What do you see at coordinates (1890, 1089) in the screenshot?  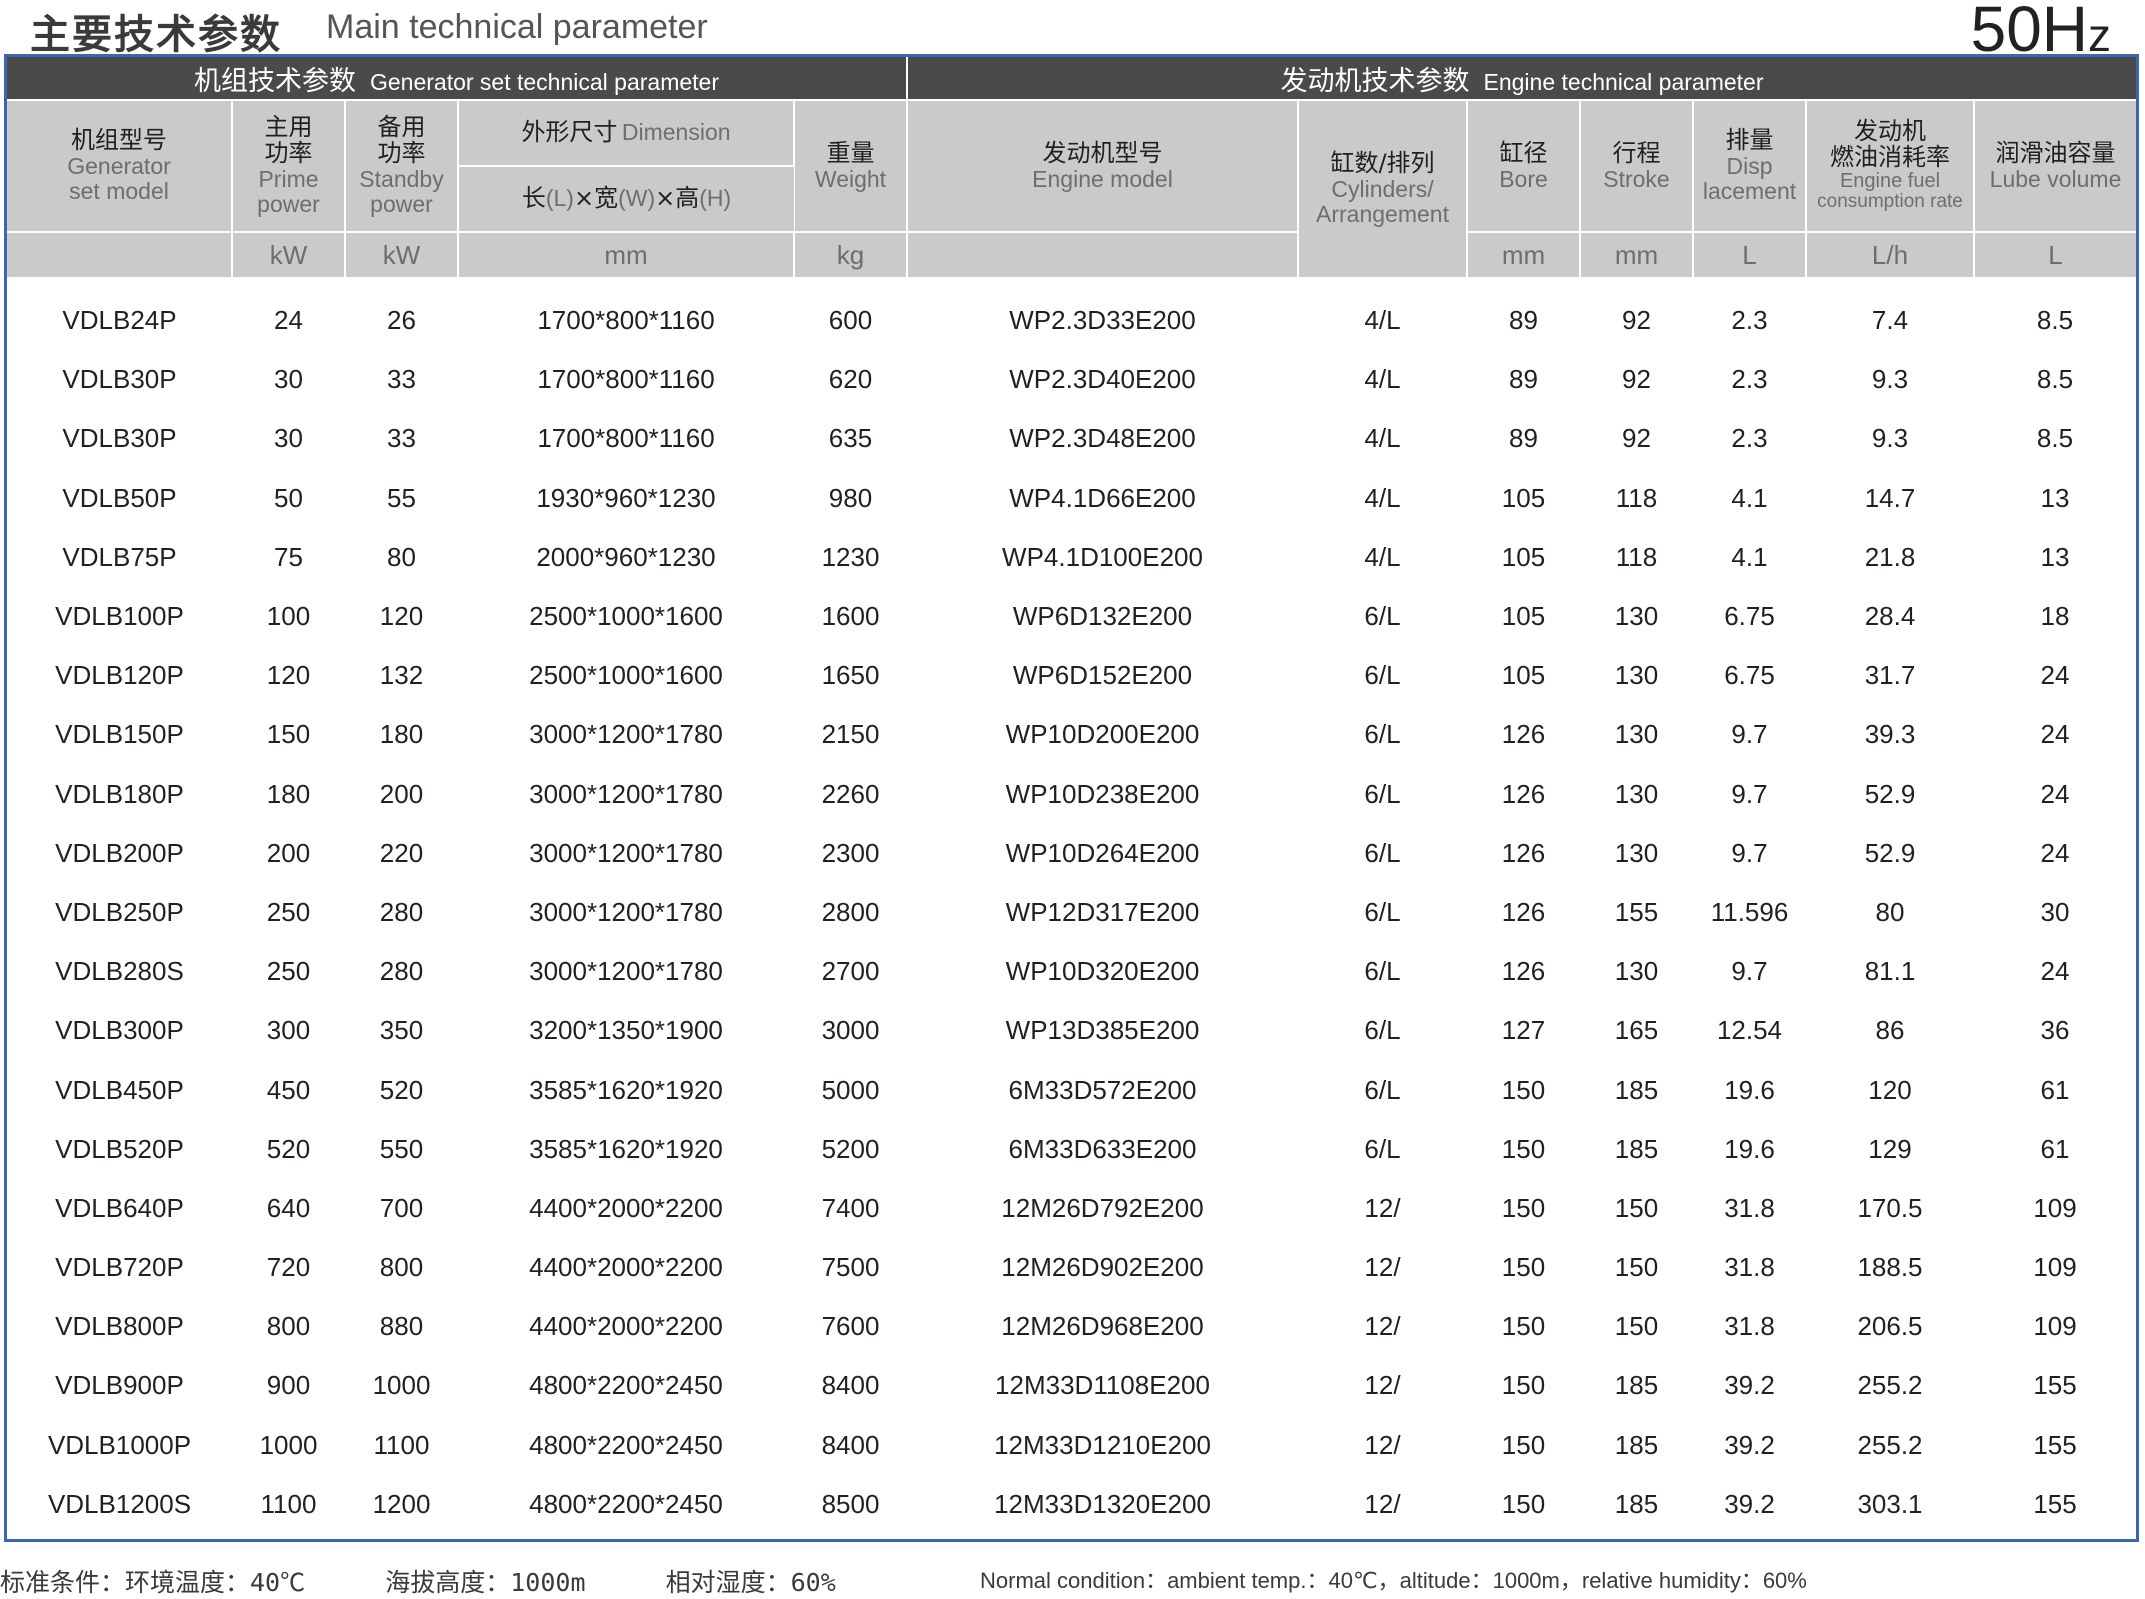 I see `cell-fuel-consumption: 120` at bounding box center [1890, 1089].